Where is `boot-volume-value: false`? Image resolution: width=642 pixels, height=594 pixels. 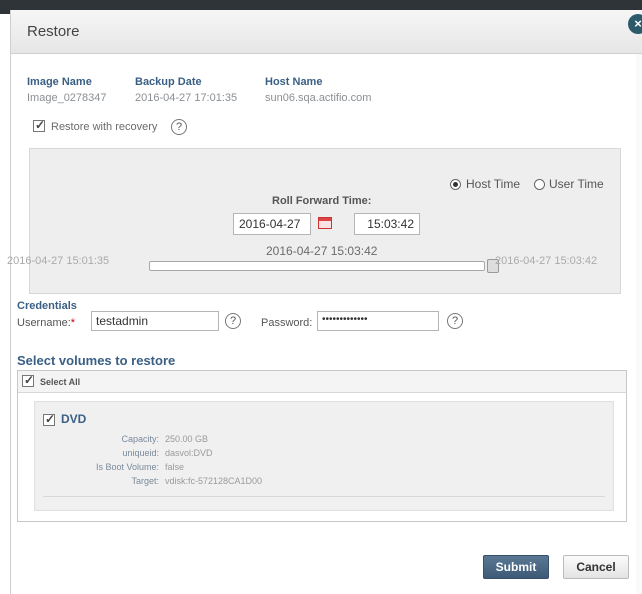
boot-volume-value: false is located at coordinates (175, 467).